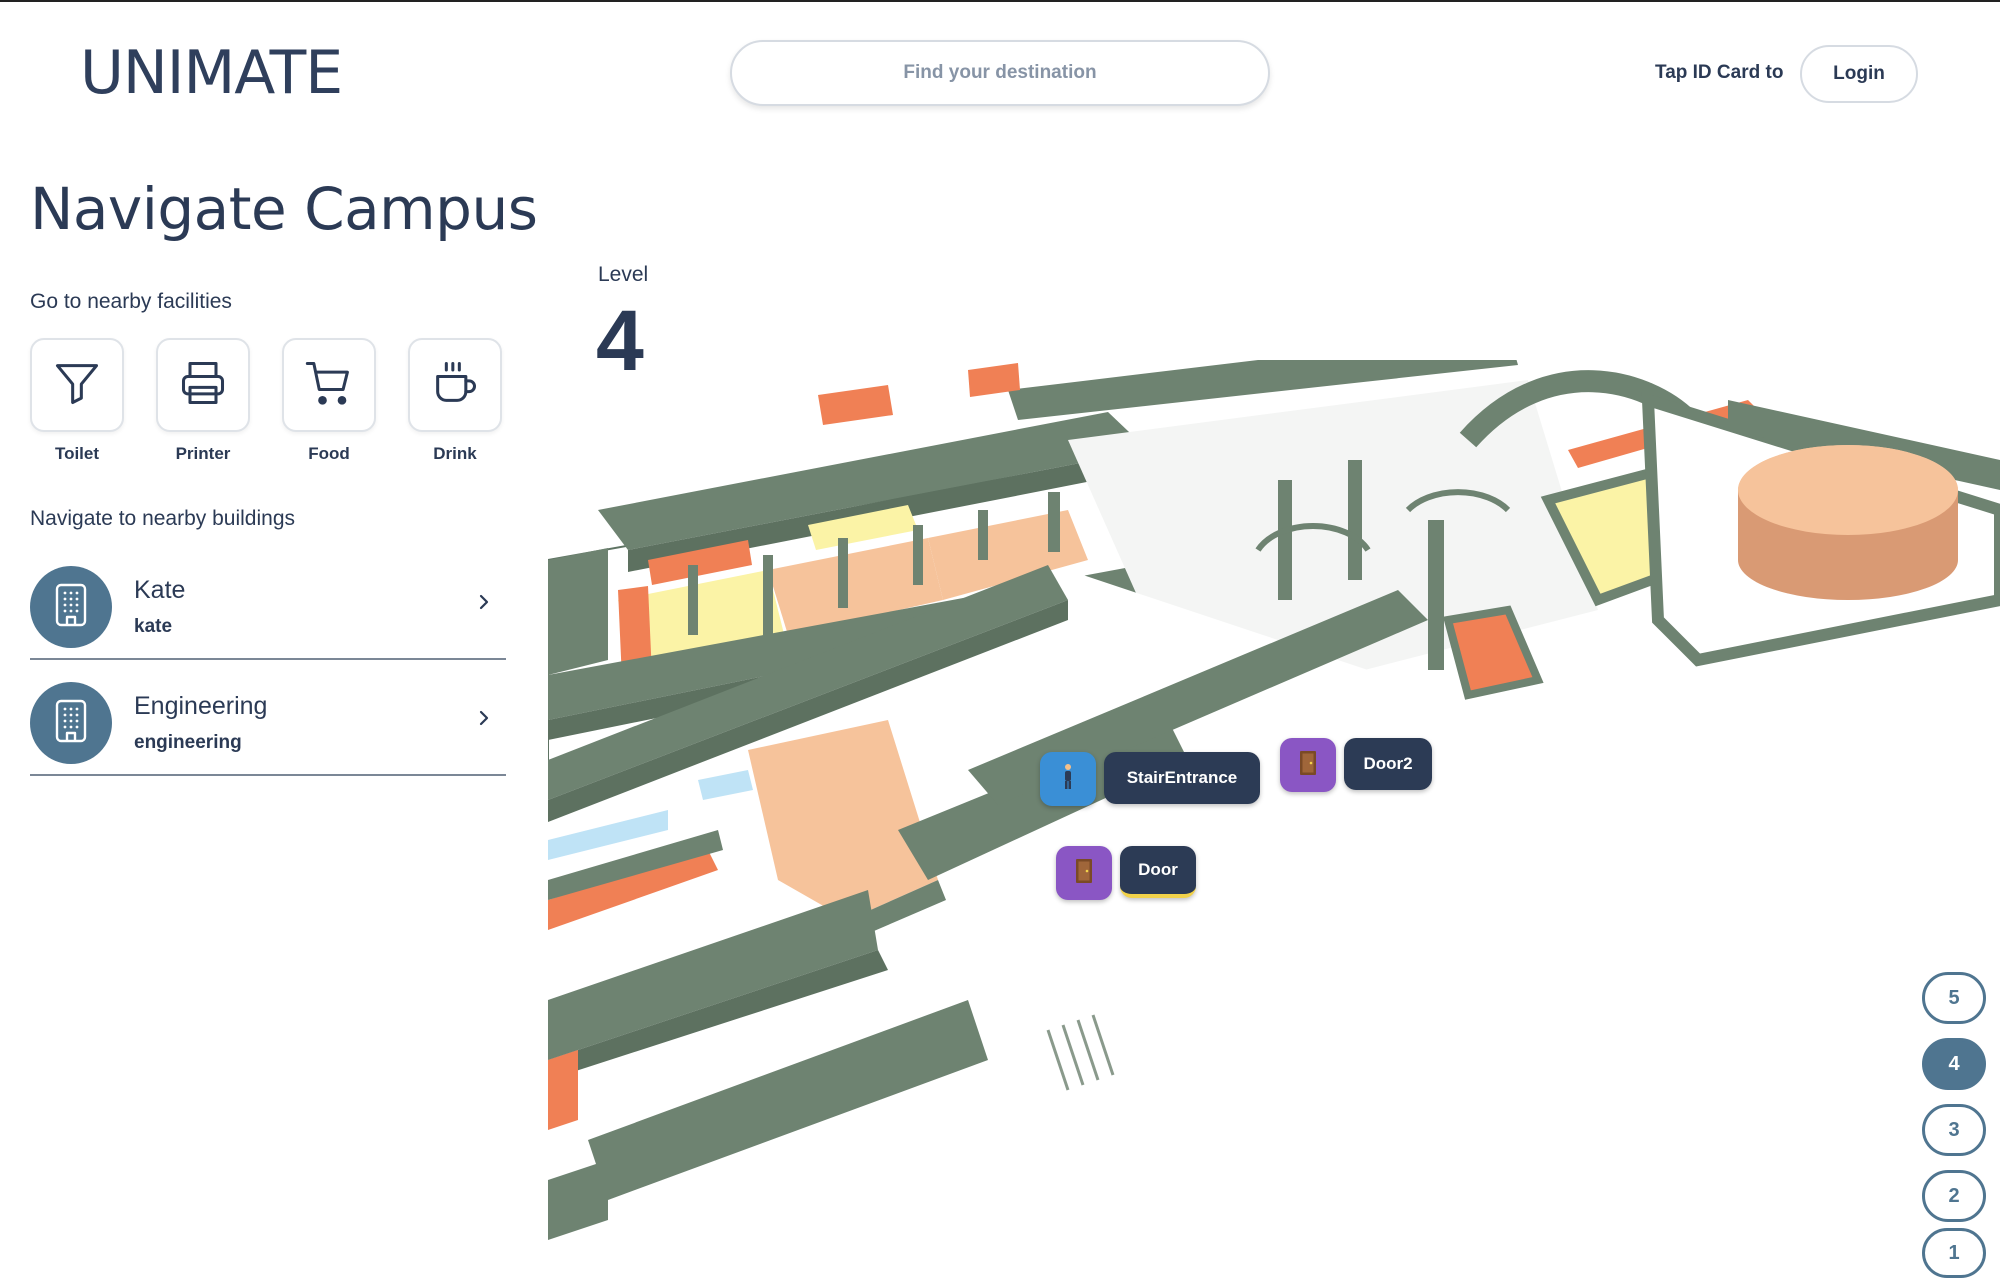 Image resolution: width=2000 pixels, height=1288 pixels. Describe the element at coordinates (1000, 1) in the screenshot. I see `top-border` at that location.